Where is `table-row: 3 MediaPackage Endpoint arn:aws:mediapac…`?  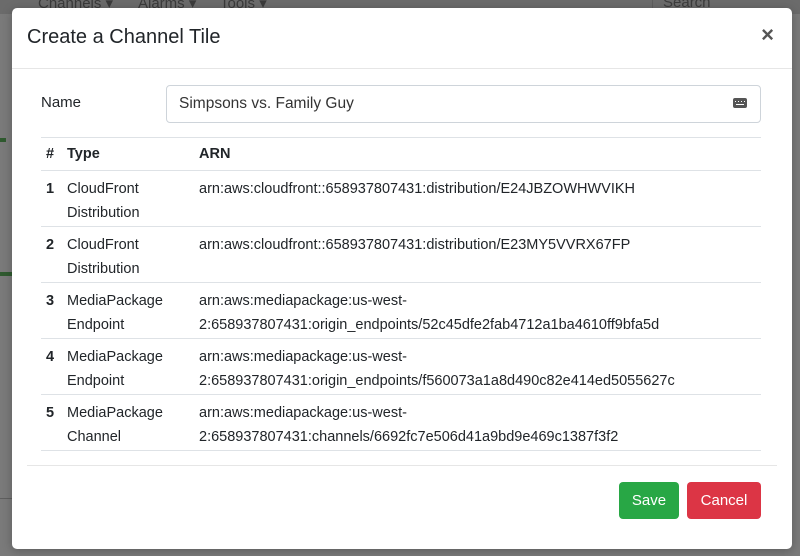
table-row: 3 MediaPackage Endpoint arn:aws:mediapac… is located at coordinates (401, 310).